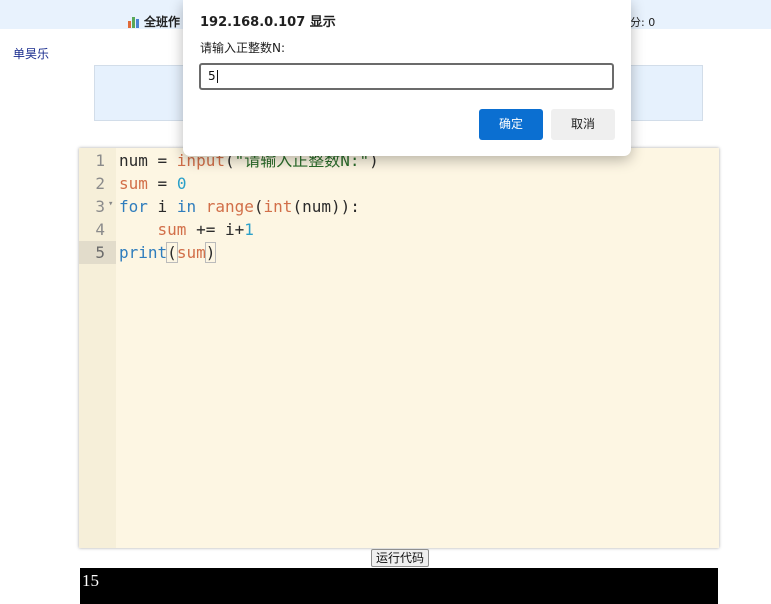  Describe the element at coordinates (511, 124) in the screenshot. I see `ok-button: 确定` at that location.